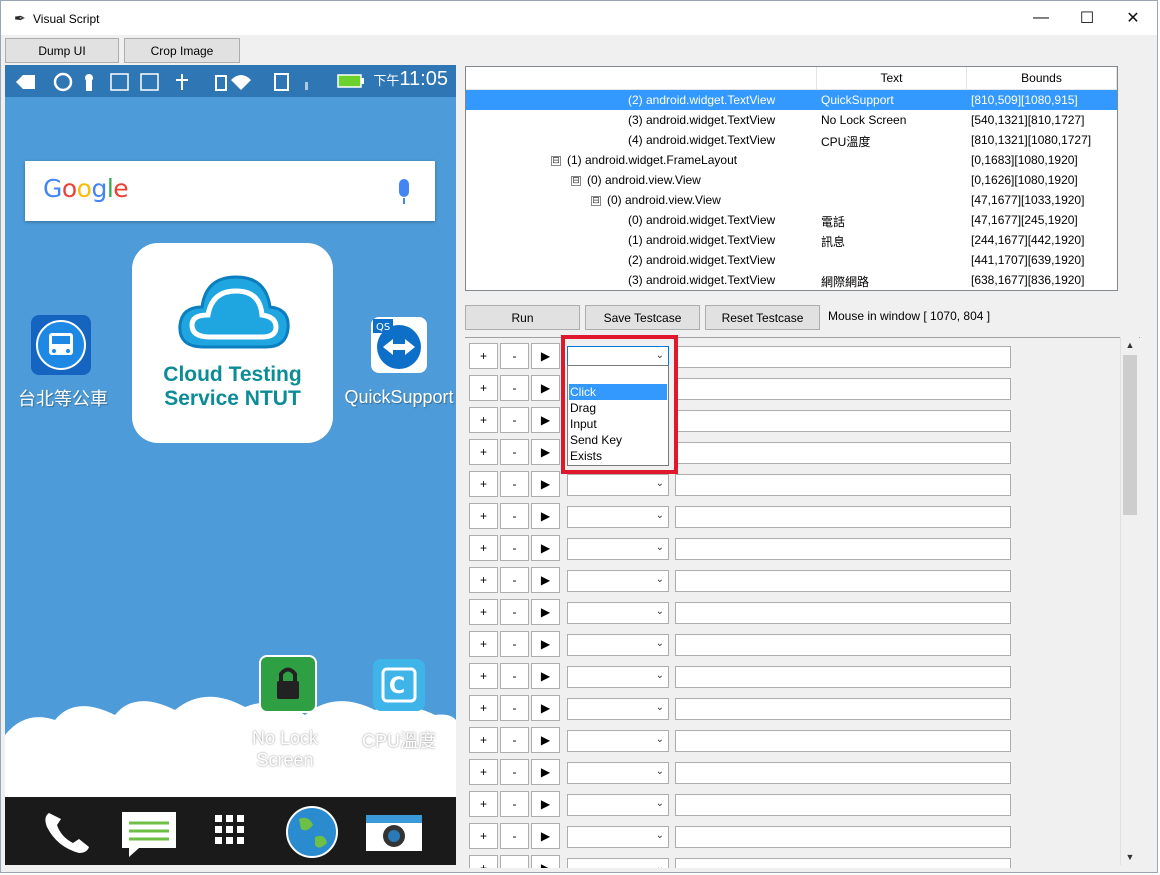 This screenshot has width=1160, height=875. What do you see at coordinates (1130, 435) in the screenshot?
I see `scrollbar-thumb` at bounding box center [1130, 435].